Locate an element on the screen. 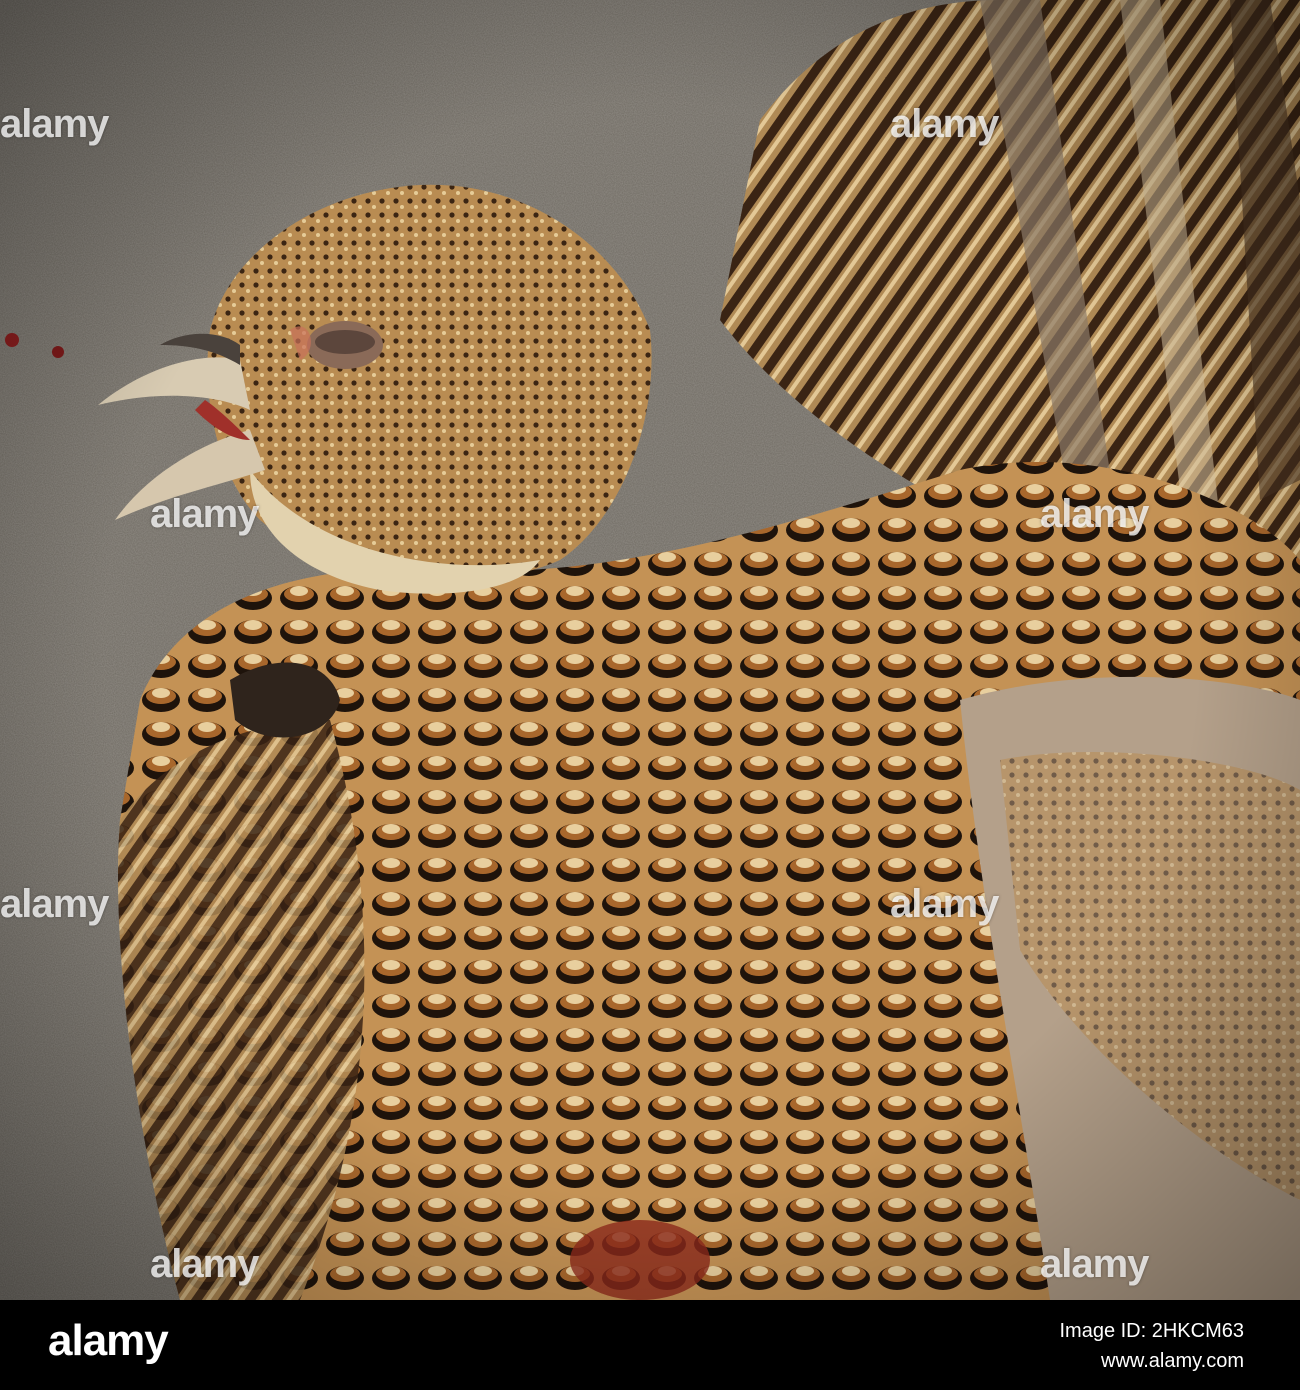  site-url: www.alamy.com is located at coordinates (1172, 1361).